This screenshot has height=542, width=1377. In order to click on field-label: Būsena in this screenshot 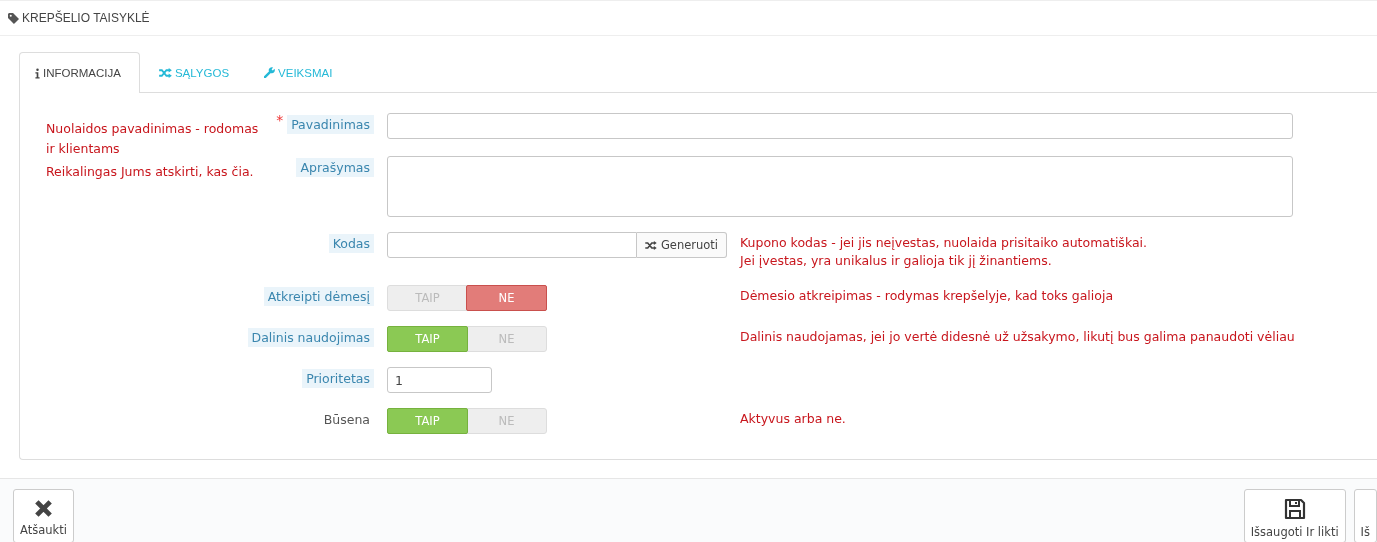, I will do `click(346, 420)`.